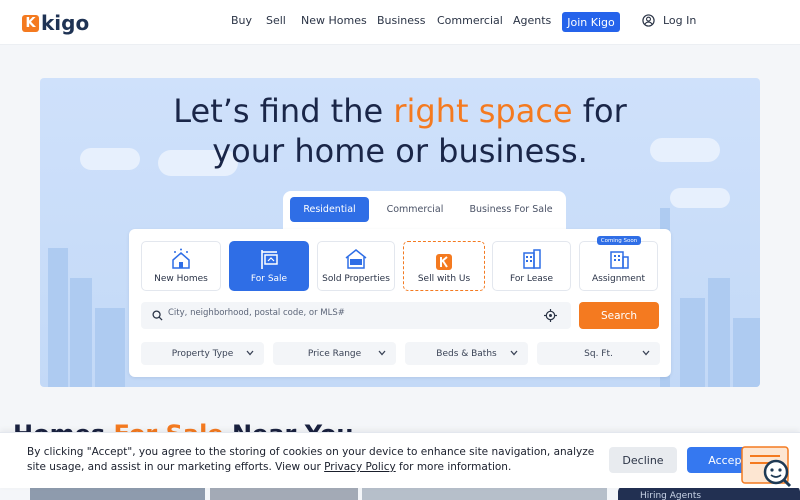  Describe the element at coordinates (619, 315) in the screenshot. I see `search-button: Search` at that location.